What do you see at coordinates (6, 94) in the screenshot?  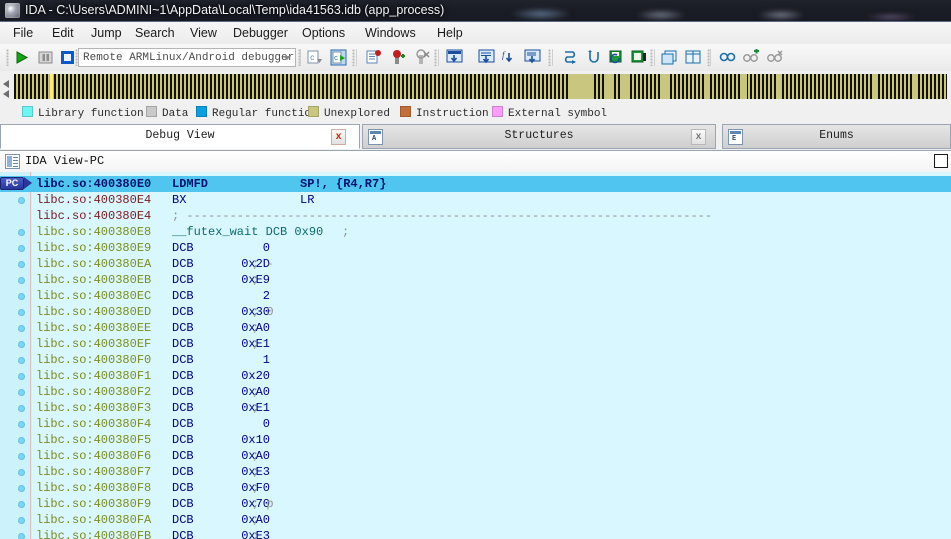 I see `nav-marker-arrow2-icon` at bounding box center [6, 94].